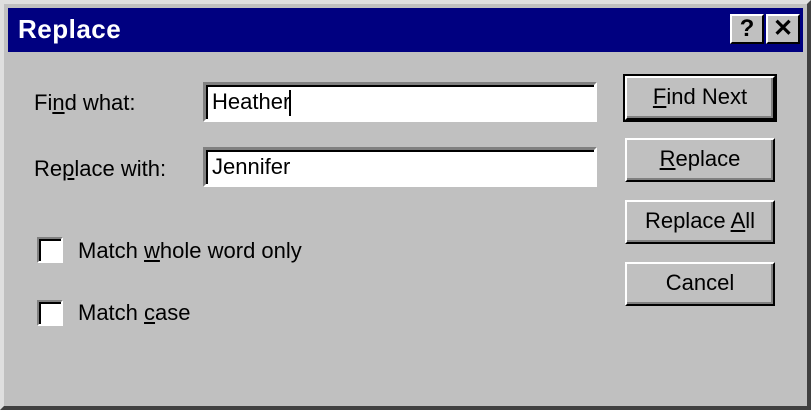  Describe the element at coordinates (70, 29) in the screenshot. I see `window-title: Replace` at that location.